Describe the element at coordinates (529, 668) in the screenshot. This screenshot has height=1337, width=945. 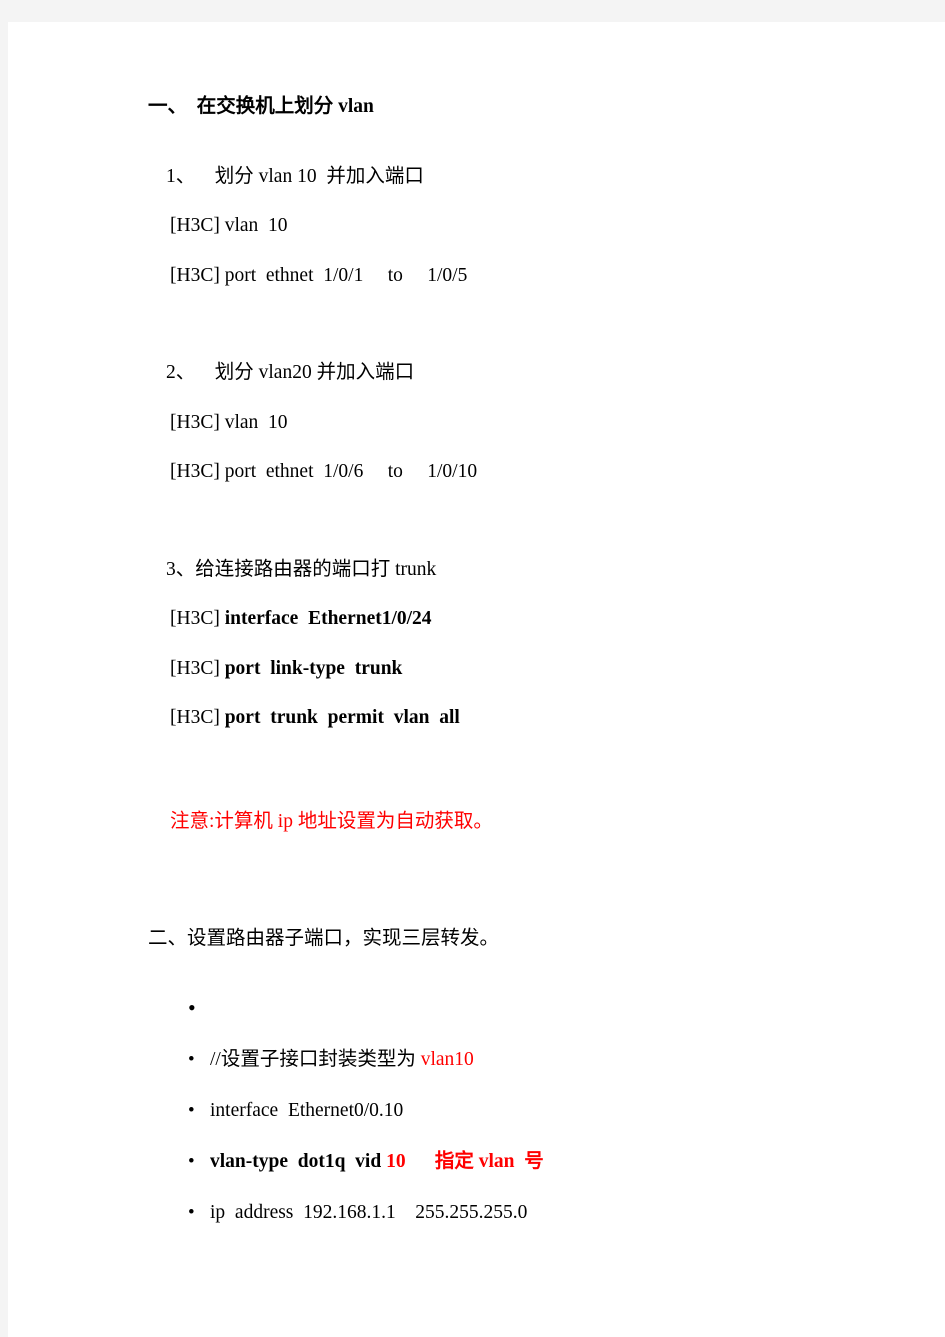
I see `command-line-port-link-type-trunk: [H3C] port link-type trunk` at that location.